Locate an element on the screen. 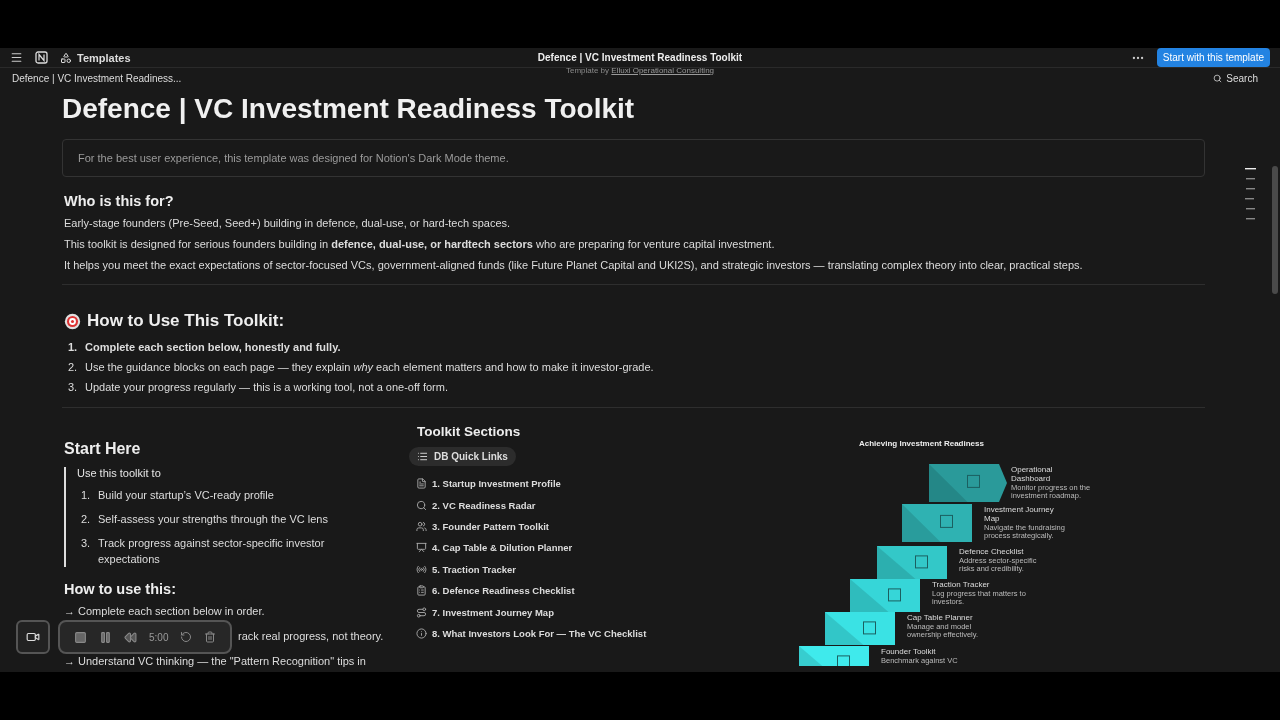 The width and height of the screenshot is (1280, 720). step-name: Investment Journey is located at coordinates (1019, 509).